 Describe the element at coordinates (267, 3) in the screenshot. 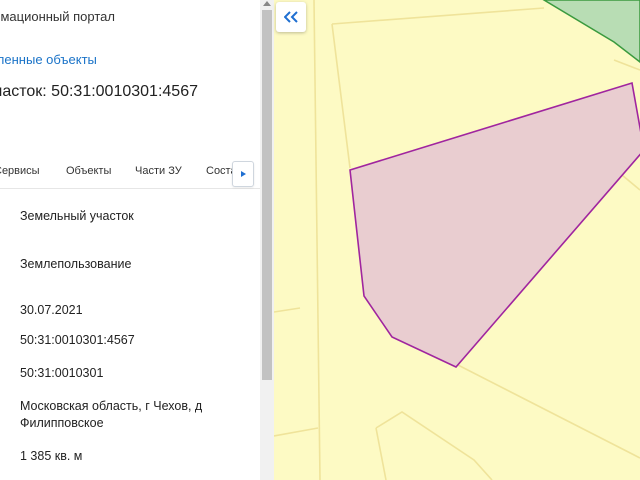

I see `scroll-up-arrow-icon` at that location.